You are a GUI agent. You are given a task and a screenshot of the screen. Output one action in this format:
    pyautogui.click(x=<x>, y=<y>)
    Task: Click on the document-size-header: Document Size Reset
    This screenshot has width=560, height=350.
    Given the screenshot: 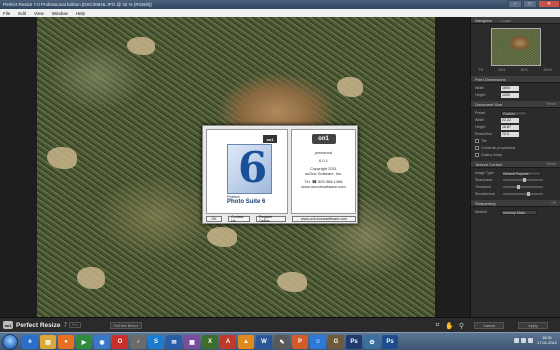 What is the action you would take?
    pyautogui.click(x=515, y=104)
    